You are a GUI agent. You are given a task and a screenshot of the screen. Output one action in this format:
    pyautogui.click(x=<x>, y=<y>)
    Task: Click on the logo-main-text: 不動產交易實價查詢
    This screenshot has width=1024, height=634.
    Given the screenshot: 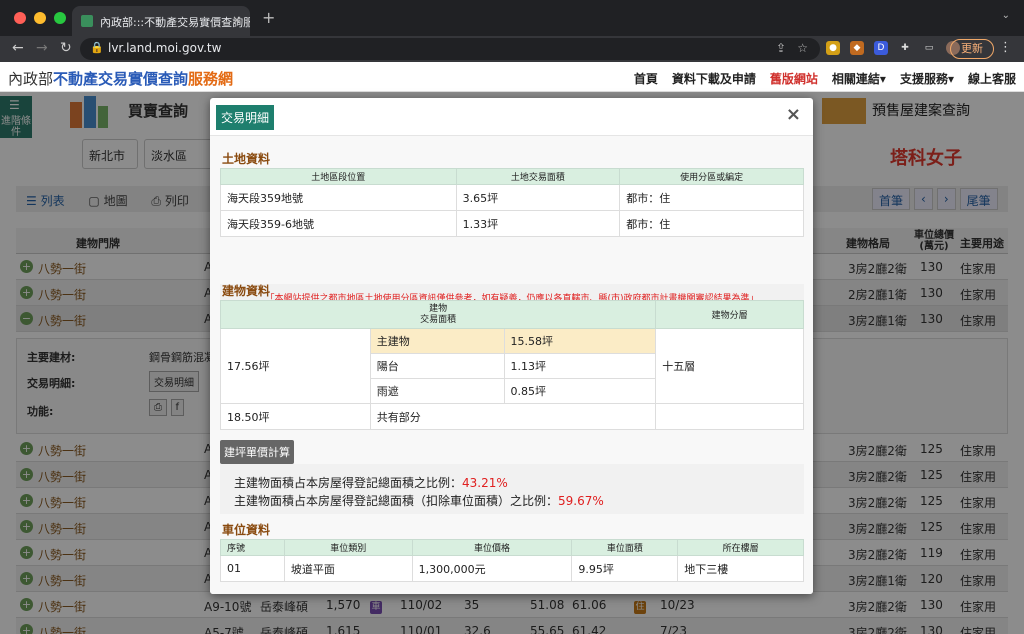 What is the action you would take?
    pyautogui.click(x=121, y=79)
    